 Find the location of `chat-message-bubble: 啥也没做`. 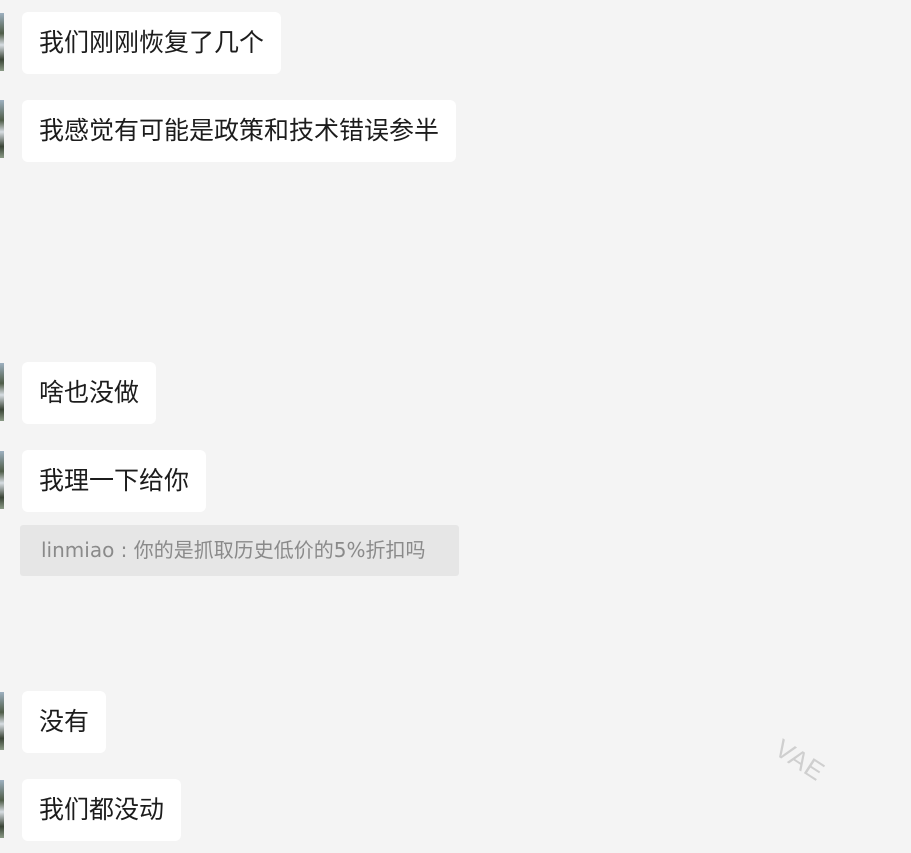

chat-message-bubble: 啥也没做 is located at coordinates (89, 393).